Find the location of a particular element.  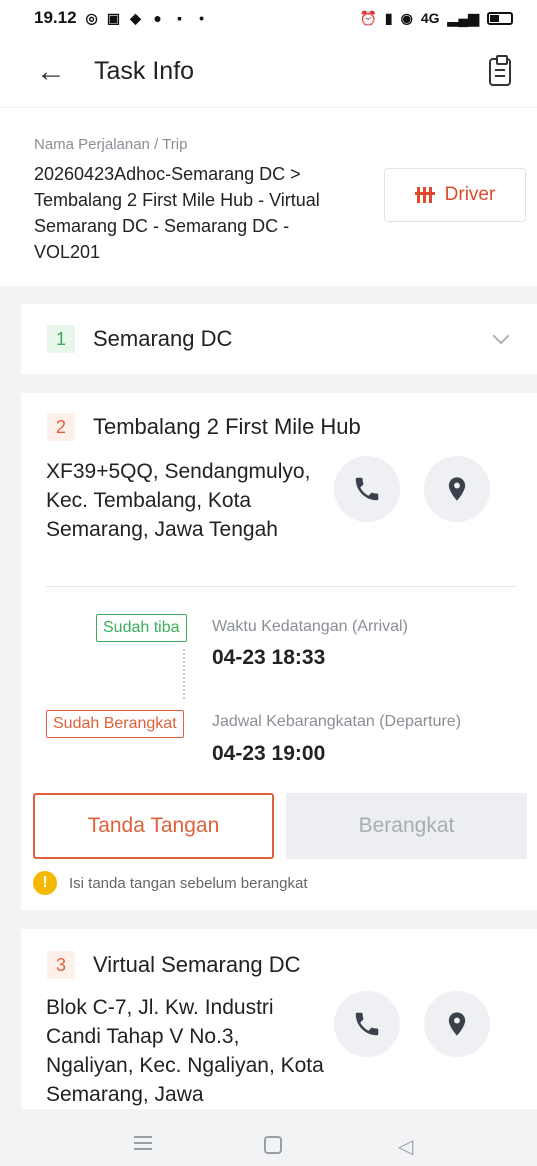

stop-number: 1 is located at coordinates (61, 339).